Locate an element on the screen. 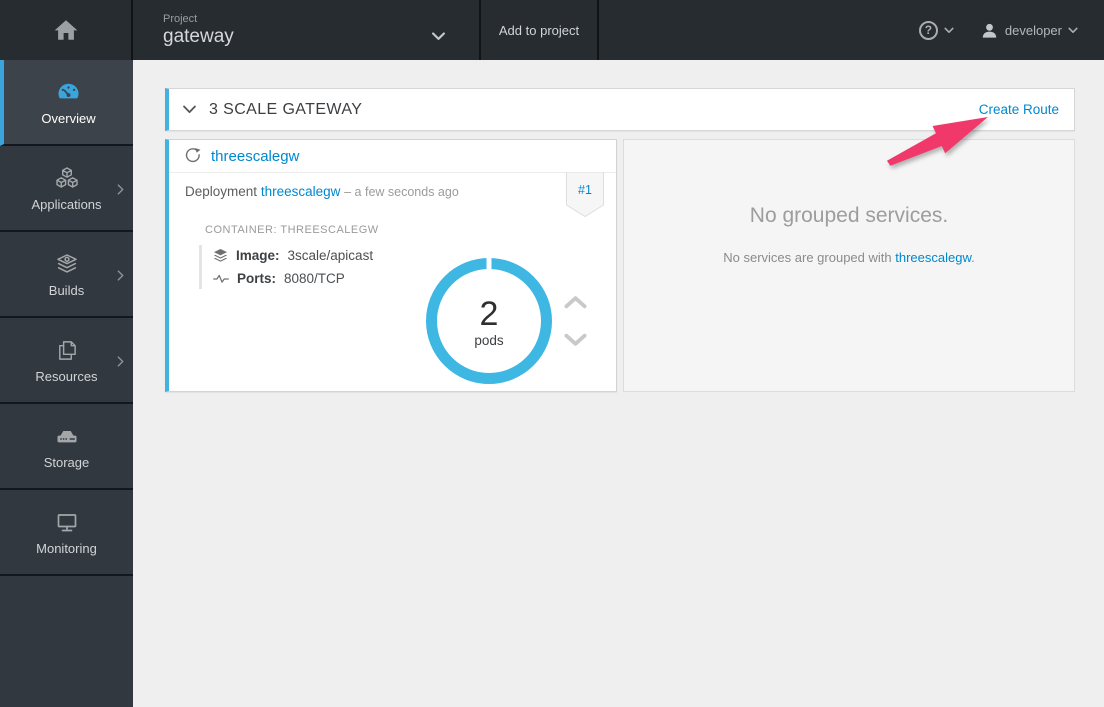  scale-down-button is located at coordinates (575, 342).